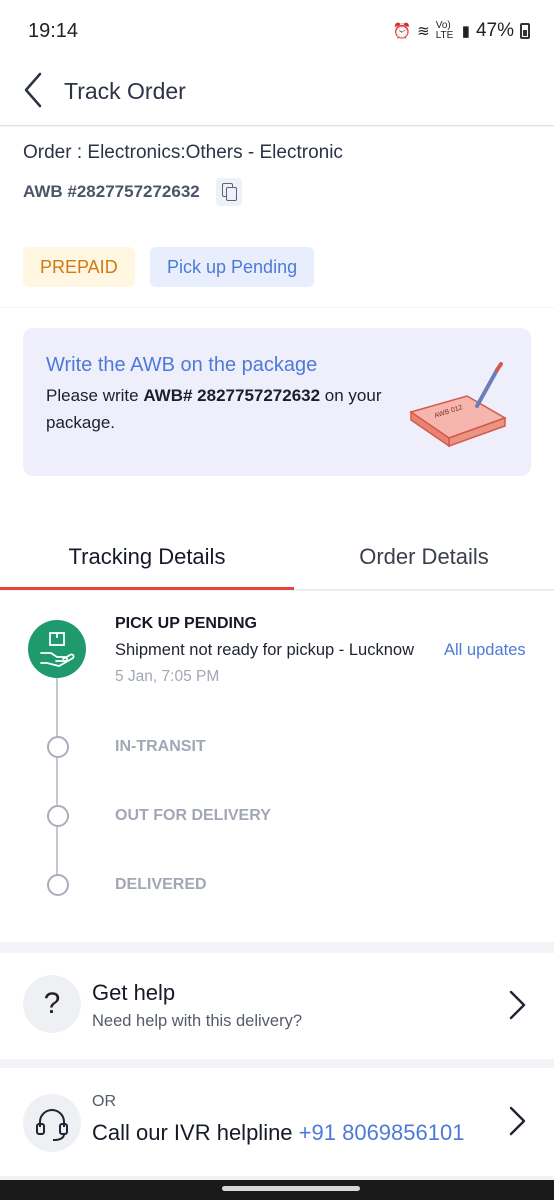  What do you see at coordinates (104, 1101) in the screenshot?
I see `or-label: OR` at bounding box center [104, 1101].